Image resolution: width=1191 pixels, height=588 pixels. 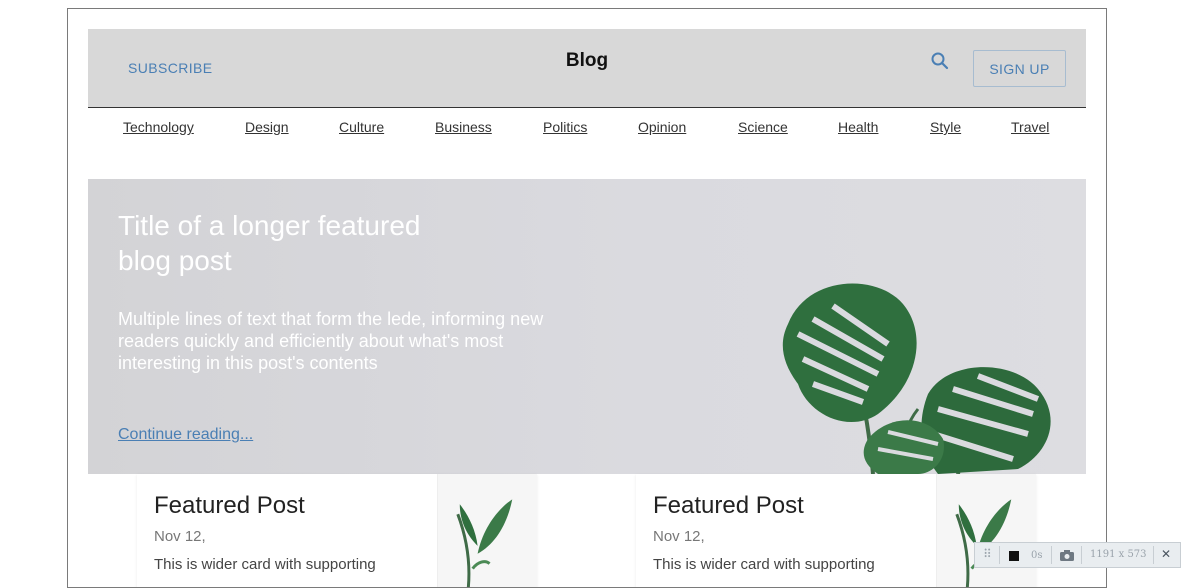 What do you see at coordinates (945, 127) in the screenshot?
I see `nav-item-style: Style` at bounding box center [945, 127].